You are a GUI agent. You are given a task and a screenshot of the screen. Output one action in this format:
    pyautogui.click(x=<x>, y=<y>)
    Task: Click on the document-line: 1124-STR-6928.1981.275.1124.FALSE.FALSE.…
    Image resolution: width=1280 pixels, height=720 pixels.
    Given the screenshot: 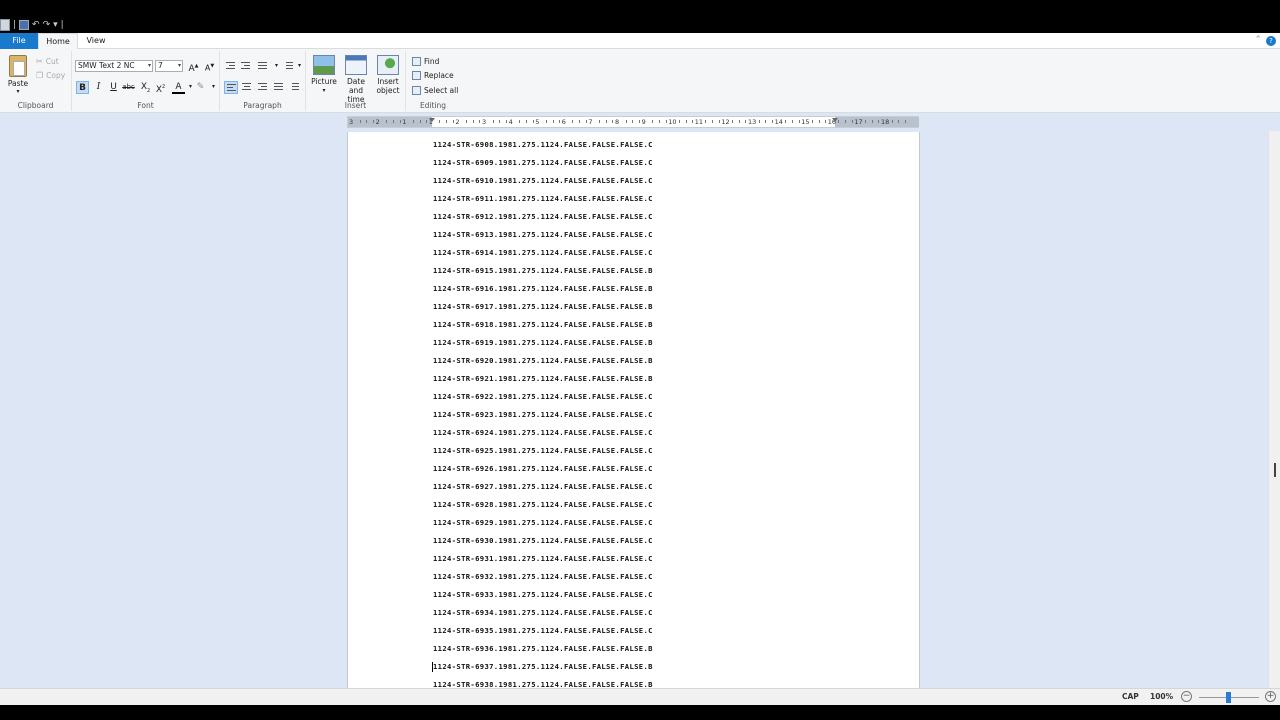 What is the action you would take?
    pyautogui.click(x=543, y=505)
    